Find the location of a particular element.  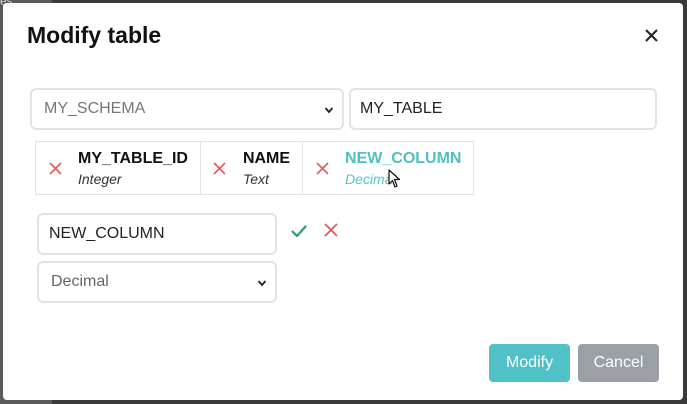

column-chip-text: MY_TABLE_ID Integer is located at coordinates (133, 168).